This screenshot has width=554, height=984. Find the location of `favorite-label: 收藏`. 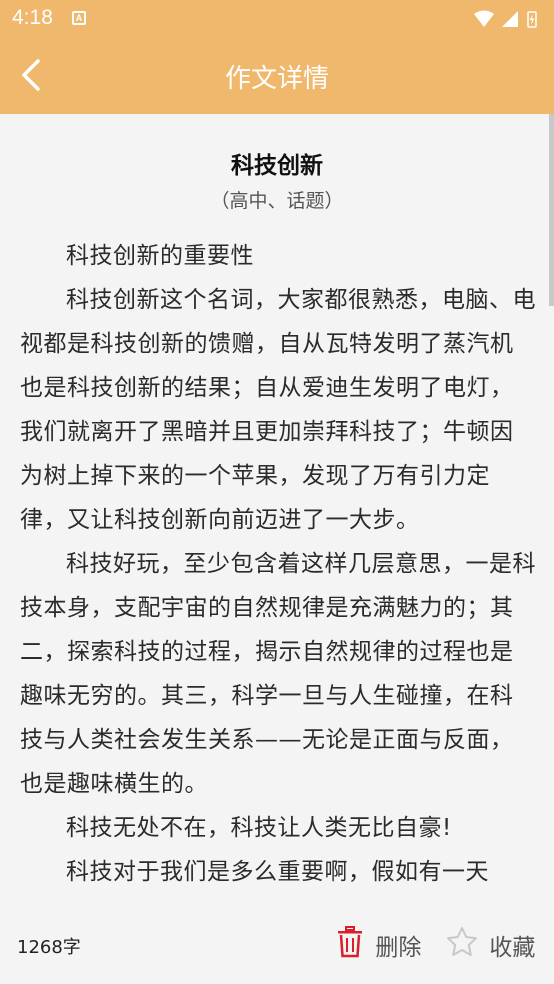

favorite-label: 收藏 is located at coordinates (512, 948).